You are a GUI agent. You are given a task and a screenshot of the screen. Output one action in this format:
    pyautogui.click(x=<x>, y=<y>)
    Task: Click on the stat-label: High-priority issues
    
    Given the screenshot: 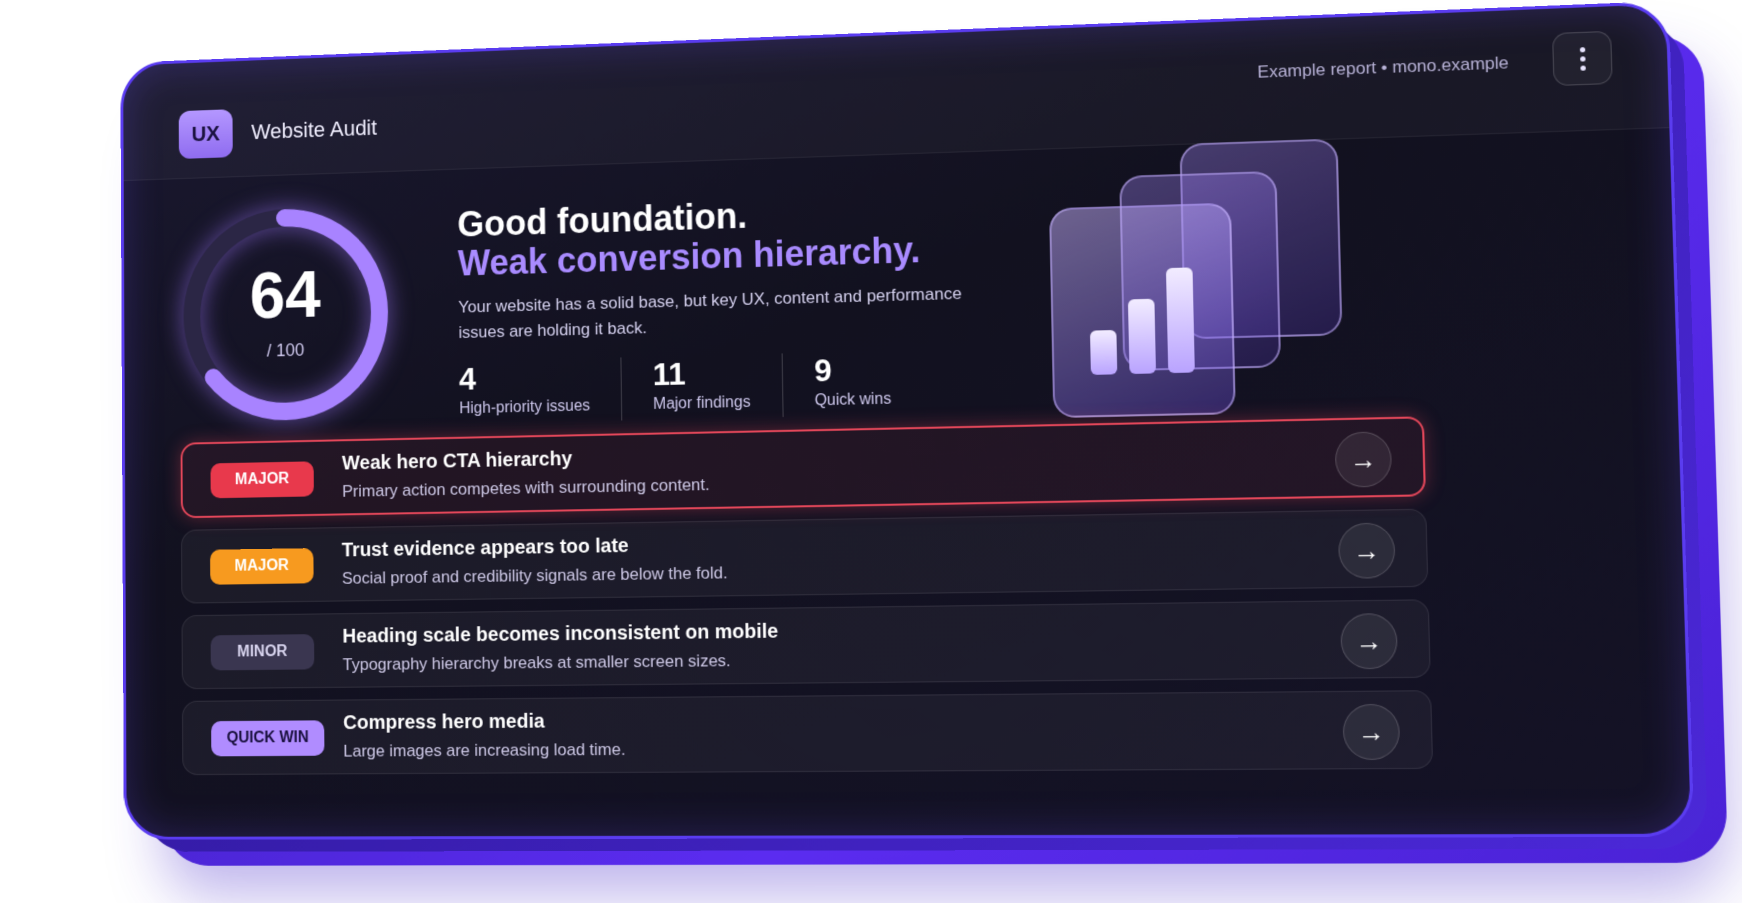 What is the action you would take?
    pyautogui.click(x=525, y=407)
    